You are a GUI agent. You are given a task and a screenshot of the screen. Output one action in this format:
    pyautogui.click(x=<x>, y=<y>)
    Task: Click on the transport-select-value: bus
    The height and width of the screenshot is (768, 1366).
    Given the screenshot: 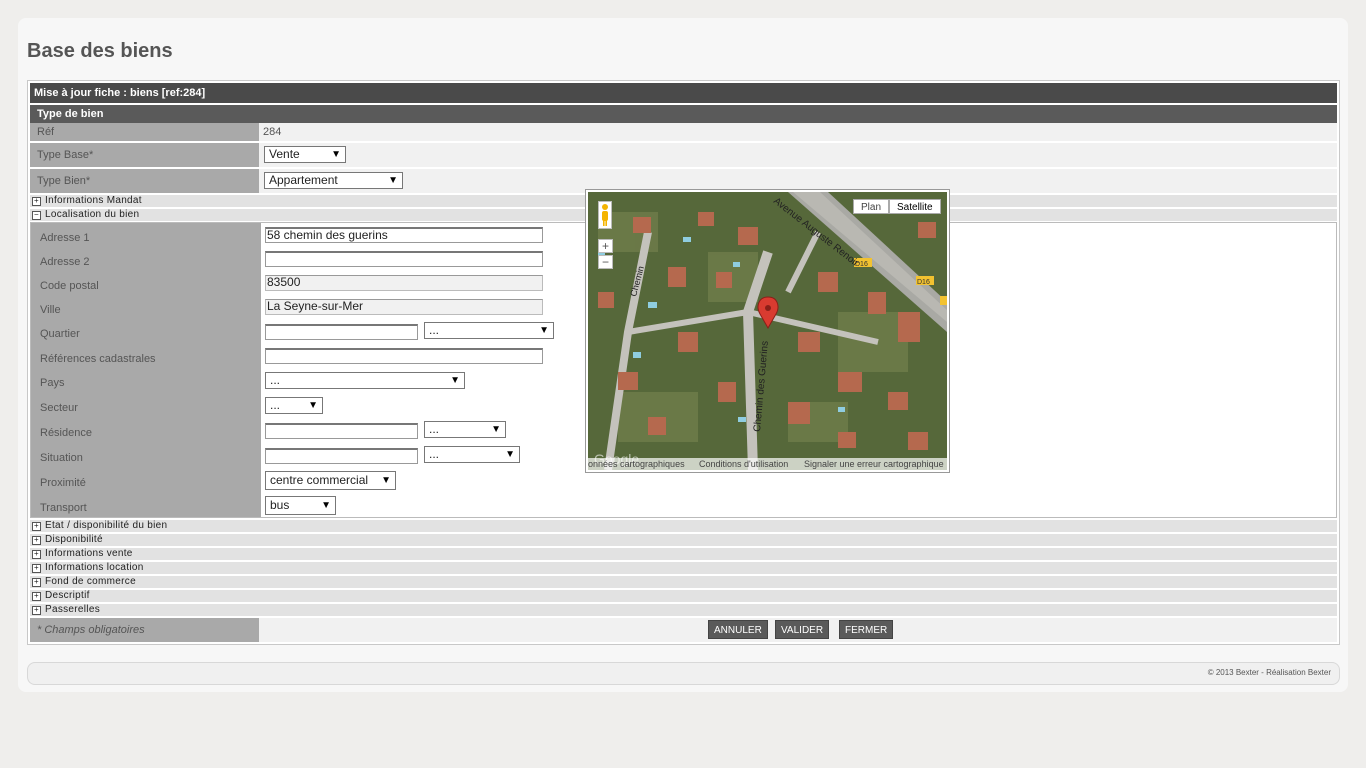 What is the action you would take?
    pyautogui.click(x=280, y=505)
    